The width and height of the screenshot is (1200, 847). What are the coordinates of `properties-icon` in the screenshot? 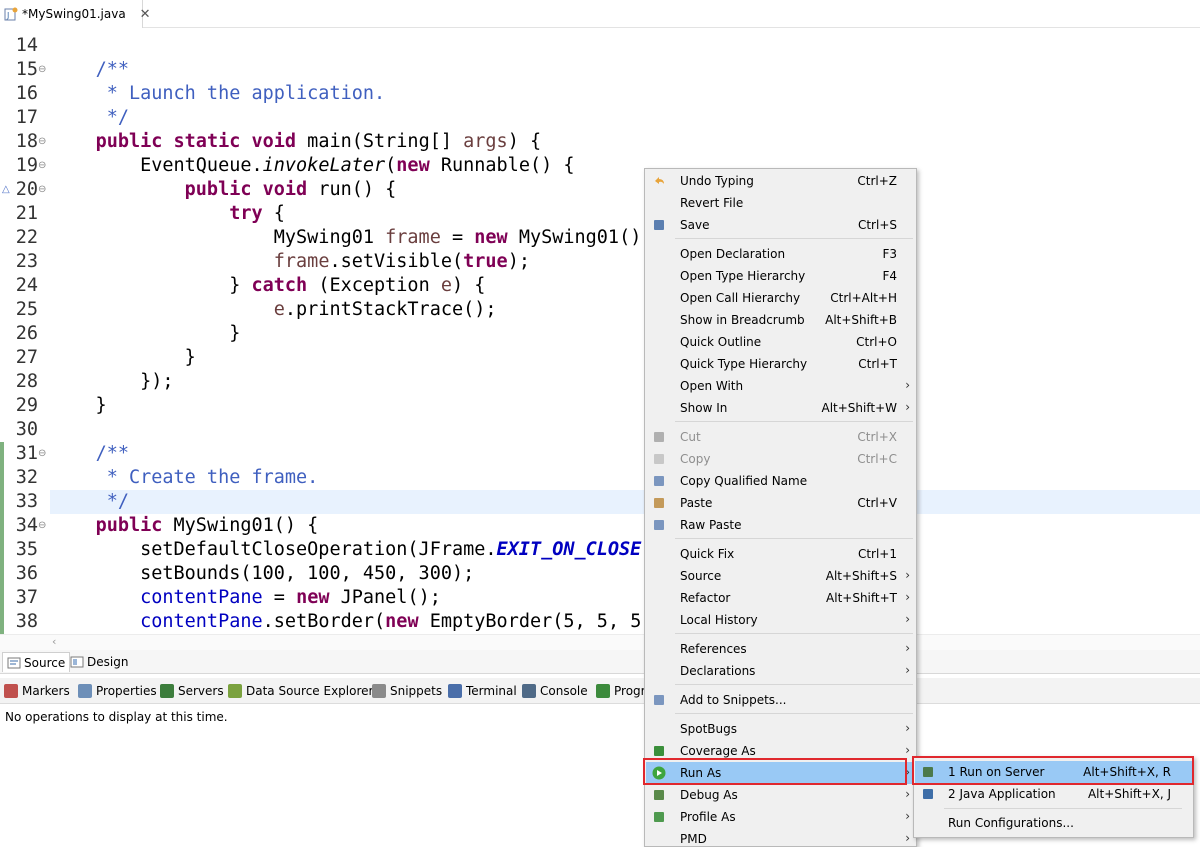 It's located at (85, 691).